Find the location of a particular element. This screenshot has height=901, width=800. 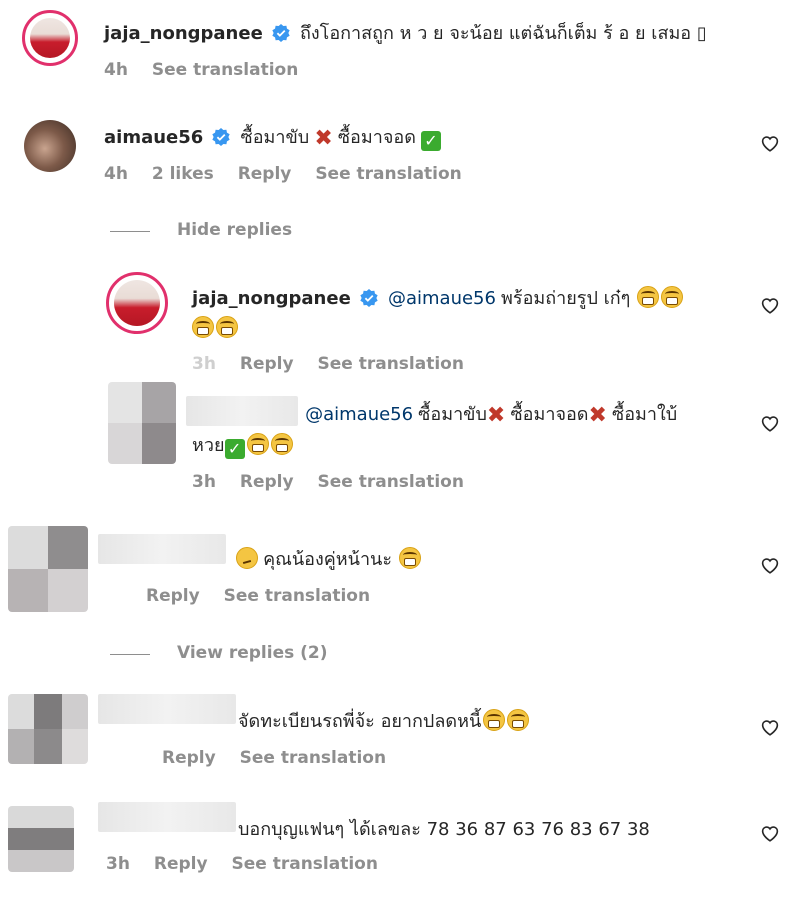

comment-4-meta: Reply See translation is located at coordinates (283, 758).